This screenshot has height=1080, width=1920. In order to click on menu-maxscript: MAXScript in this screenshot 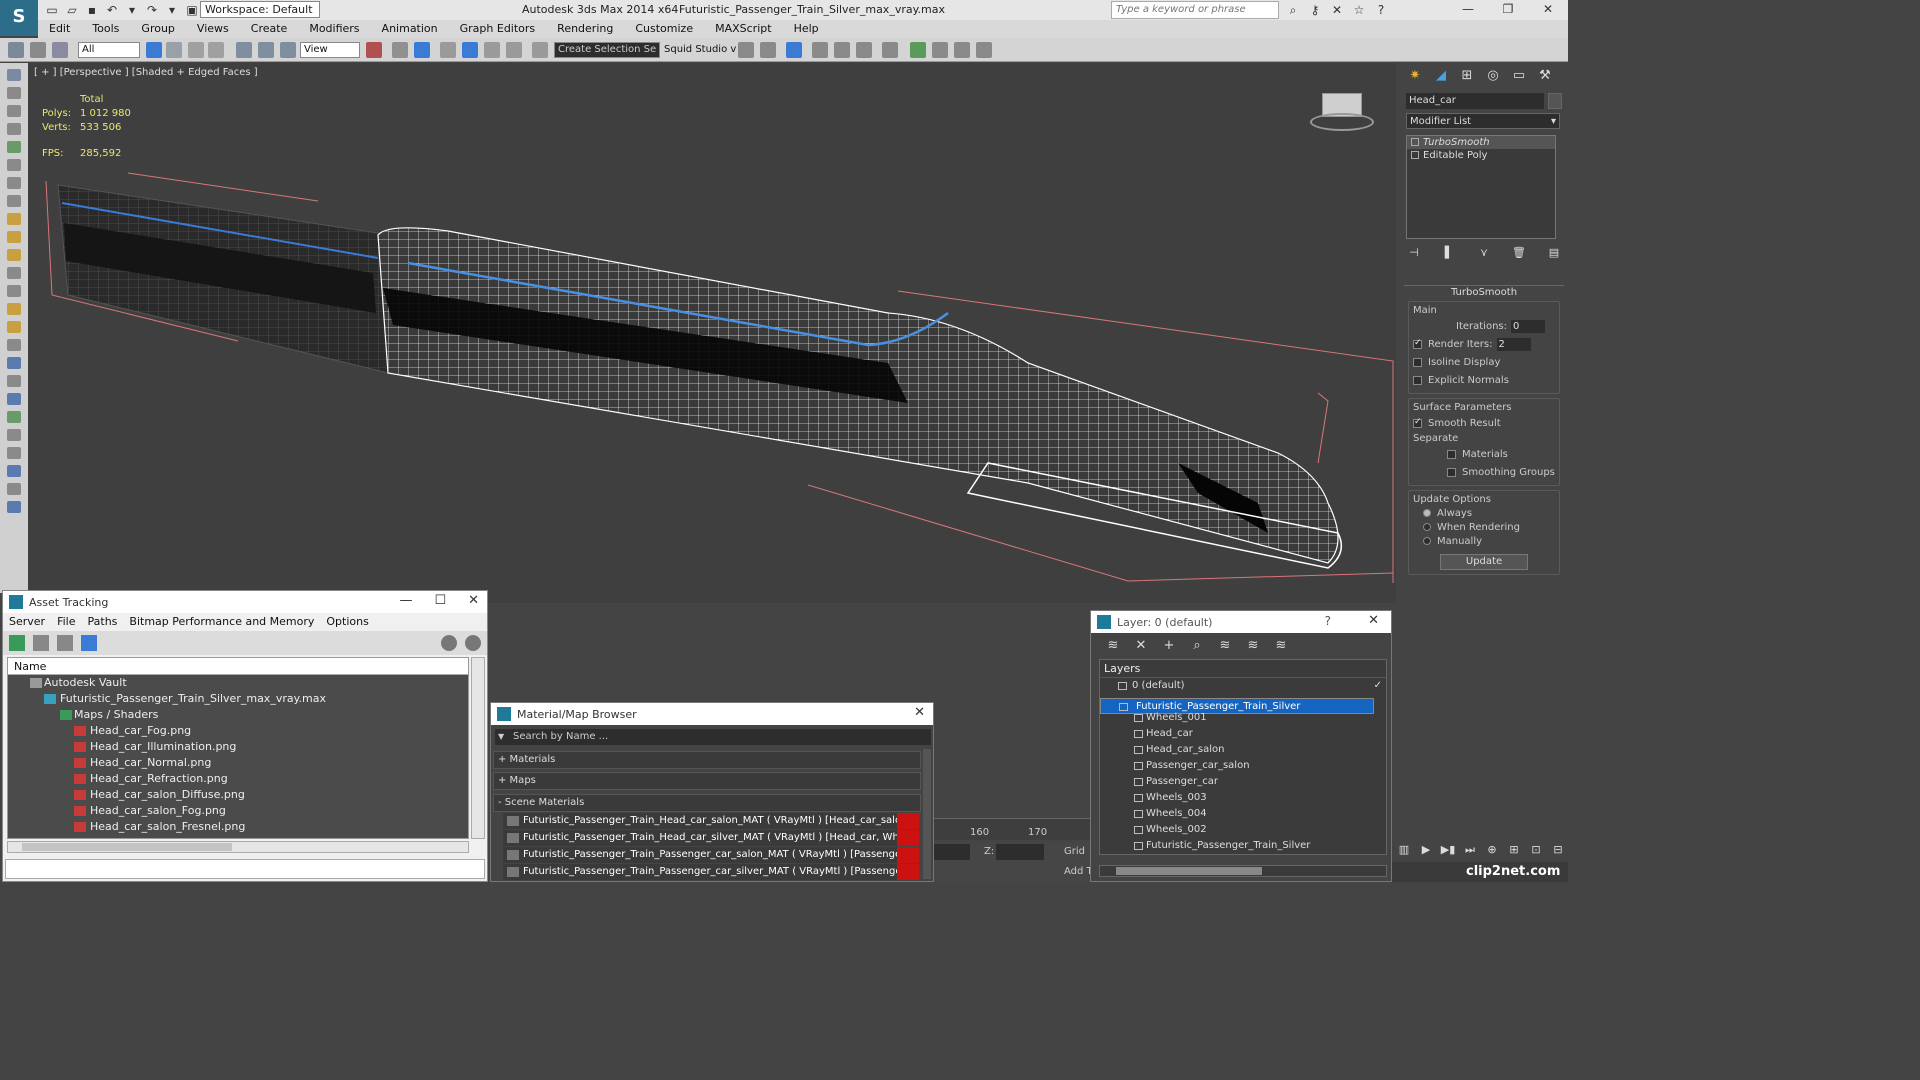, I will do `click(743, 29)`.